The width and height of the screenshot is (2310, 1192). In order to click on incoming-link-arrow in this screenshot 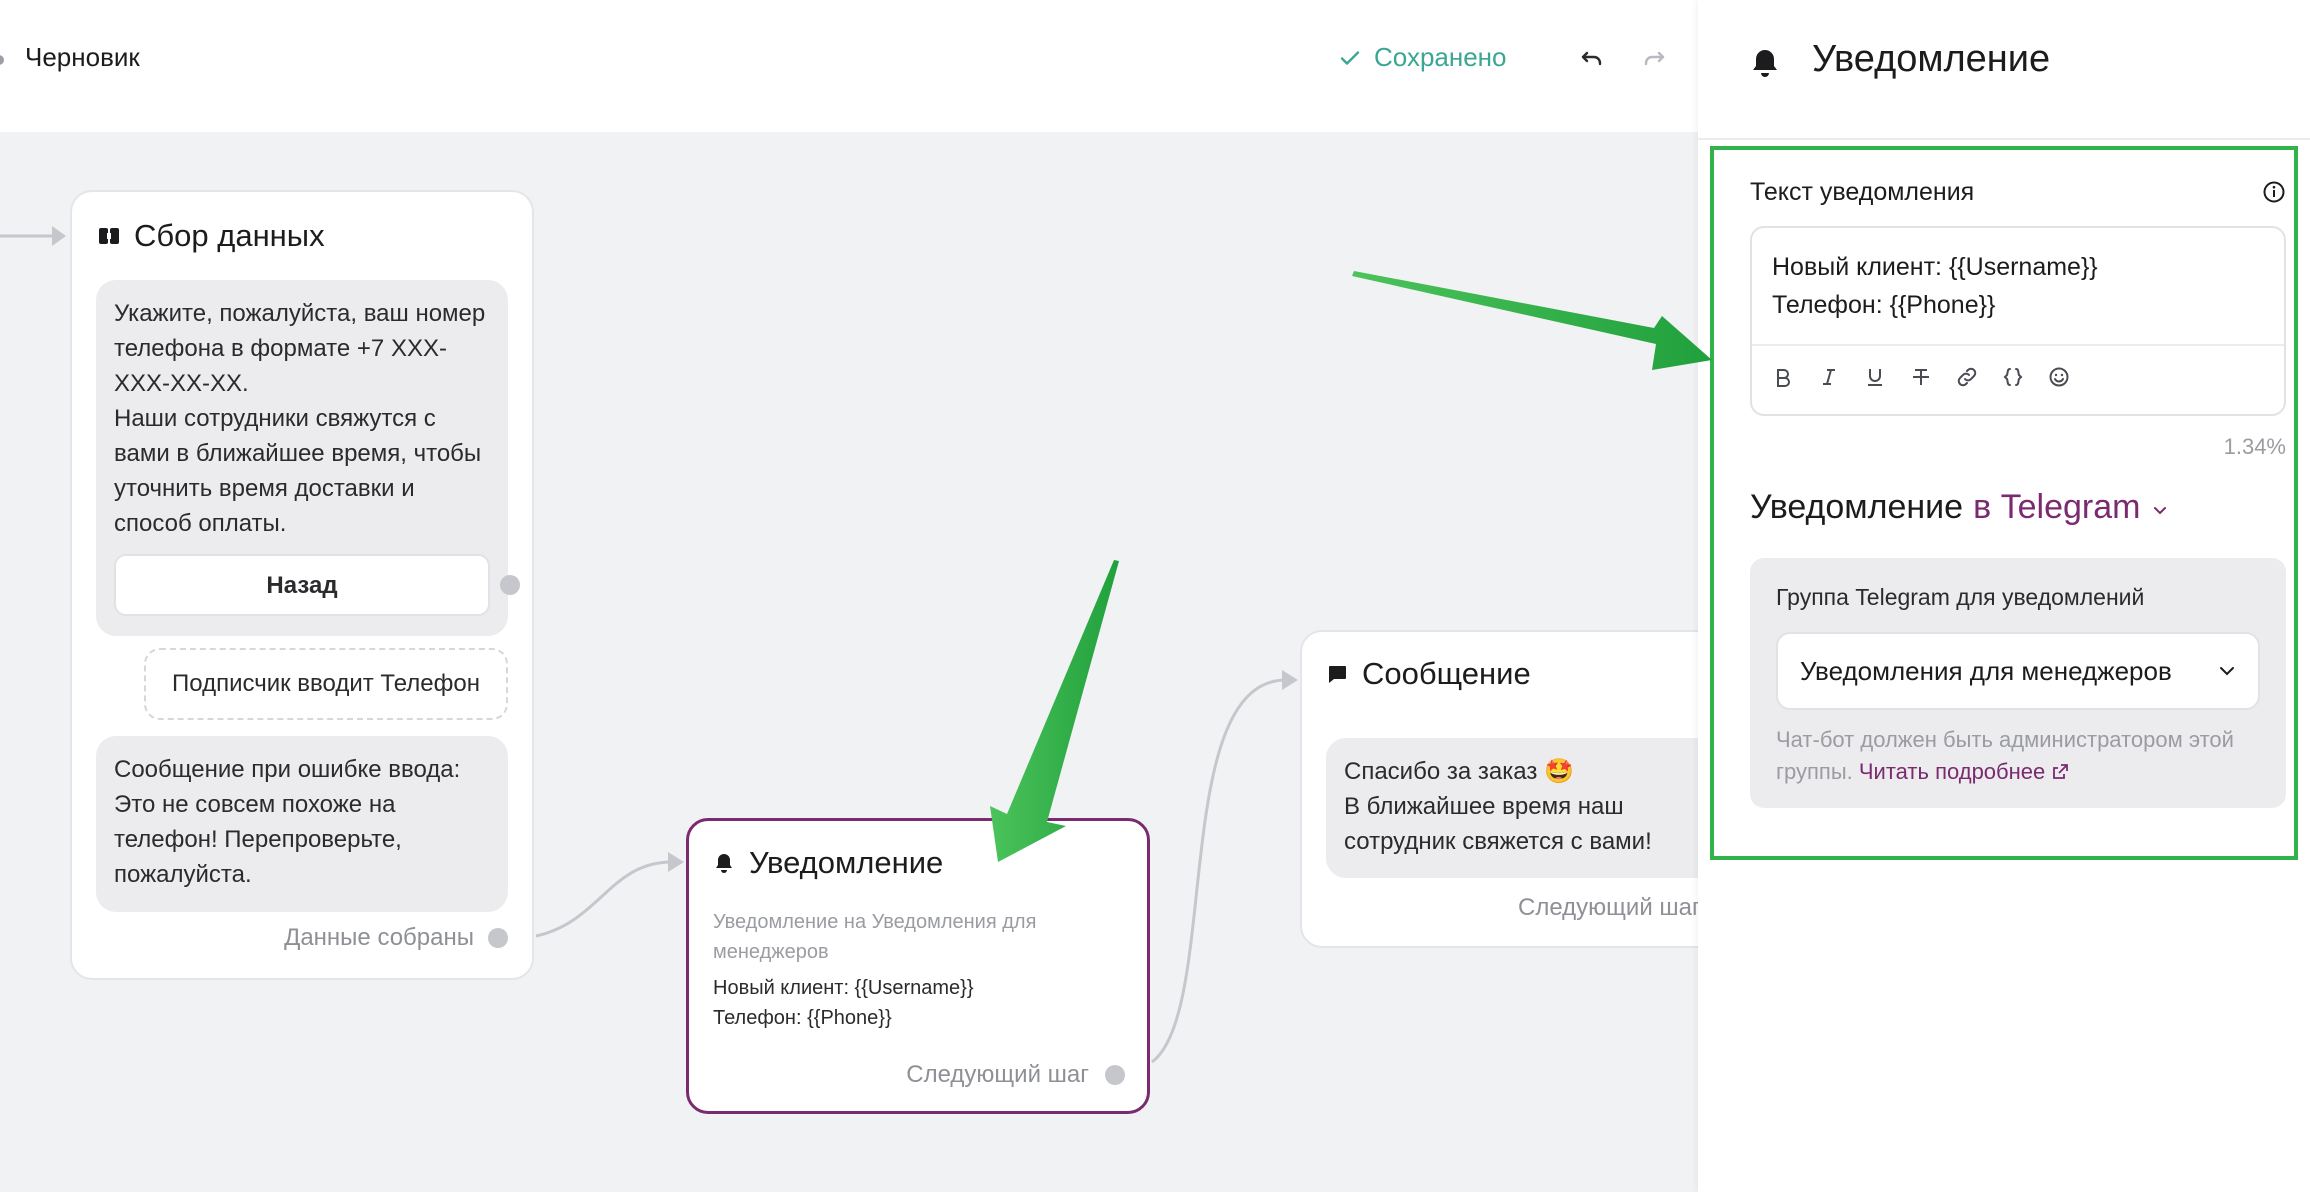, I will do `click(59, 236)`.